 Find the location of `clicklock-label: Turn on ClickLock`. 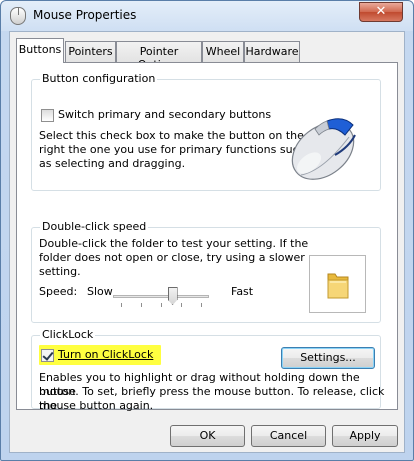

clicklock-label: Turn on ClickLock is located at coordinates (105, 355).